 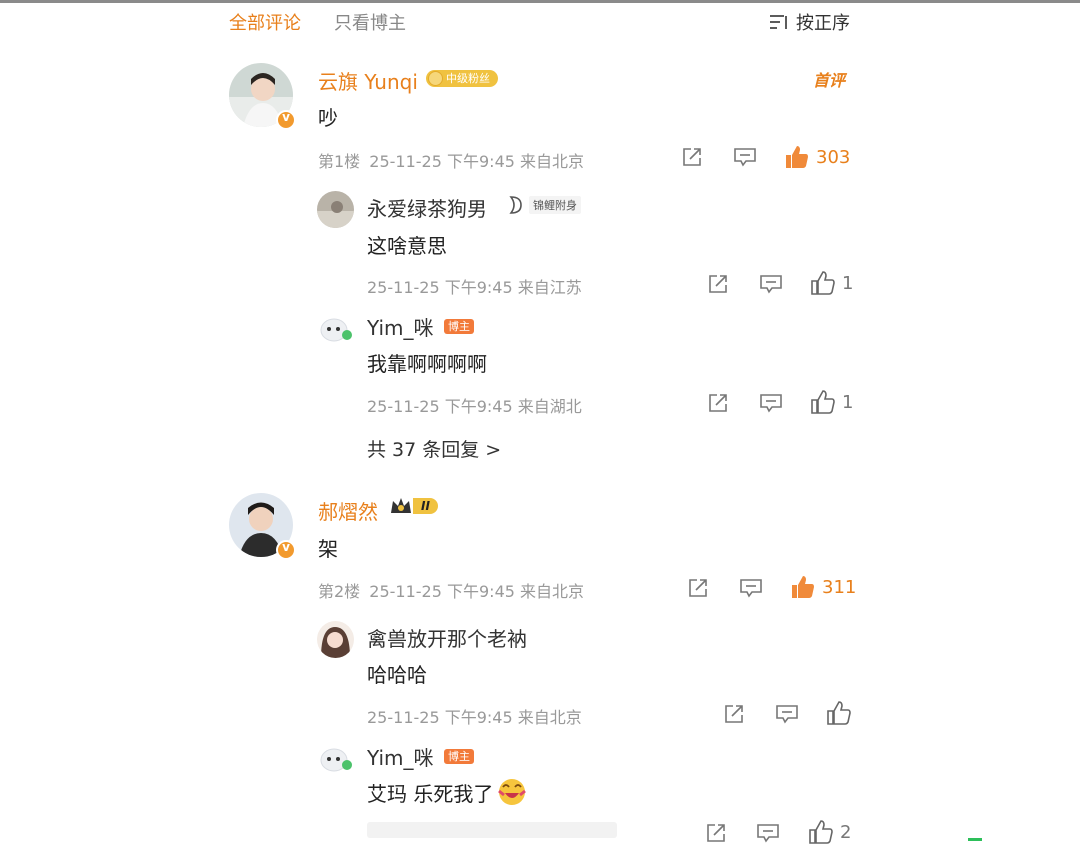 What do you see at coordinates (823, 23) in the screenshot?
I see `sort-label: 按正序` at bounding box center [823, 23].